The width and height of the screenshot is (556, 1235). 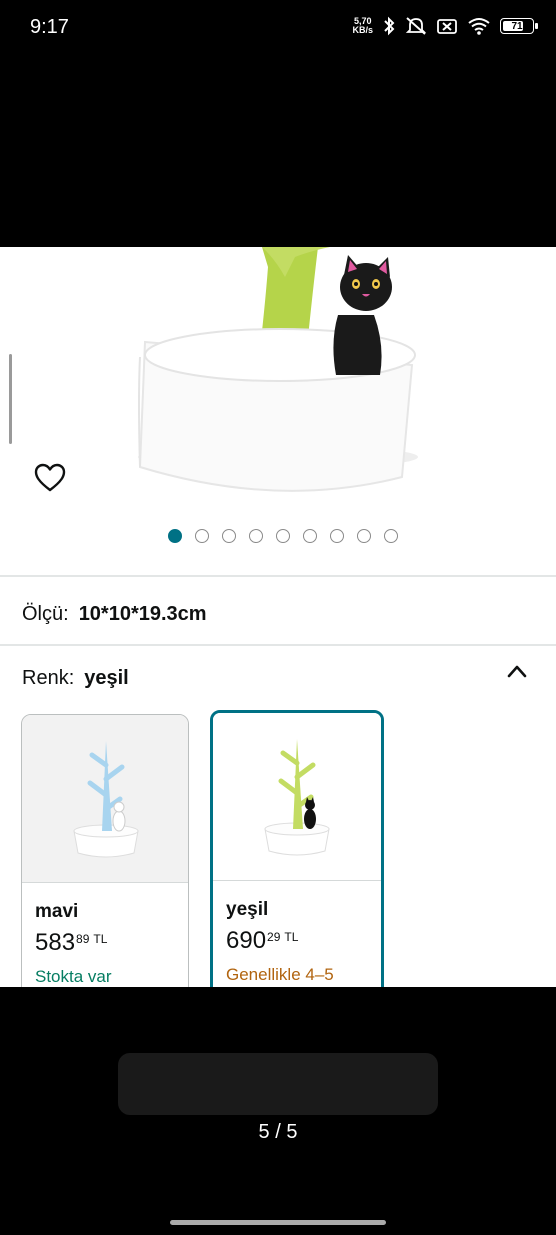 What do you see at coordinates (274, 937) in the screenshot?
I see `price-fraction: 29` at bounding box center [274, 937].